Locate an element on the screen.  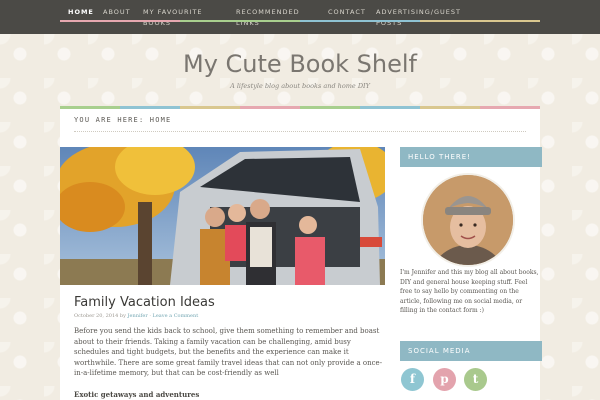
facebook-icon: f is located at coordinates (412, 379).